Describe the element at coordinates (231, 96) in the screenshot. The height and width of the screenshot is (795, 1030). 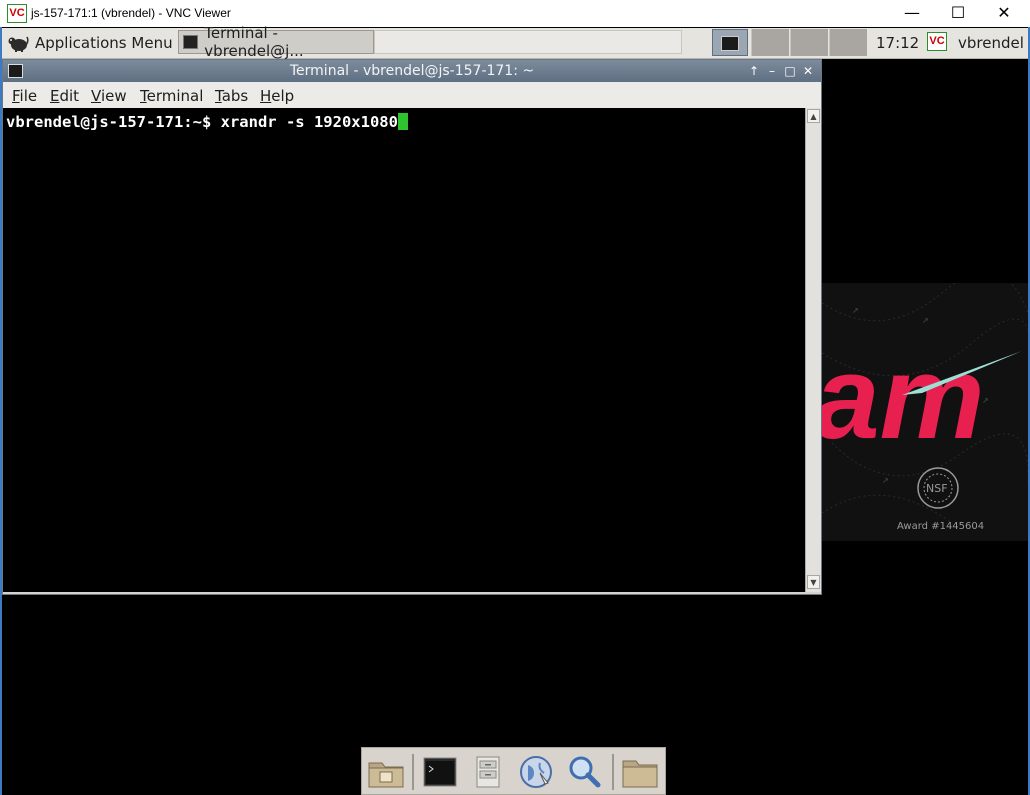
I see `menu-tabs: Tabs` at that location.